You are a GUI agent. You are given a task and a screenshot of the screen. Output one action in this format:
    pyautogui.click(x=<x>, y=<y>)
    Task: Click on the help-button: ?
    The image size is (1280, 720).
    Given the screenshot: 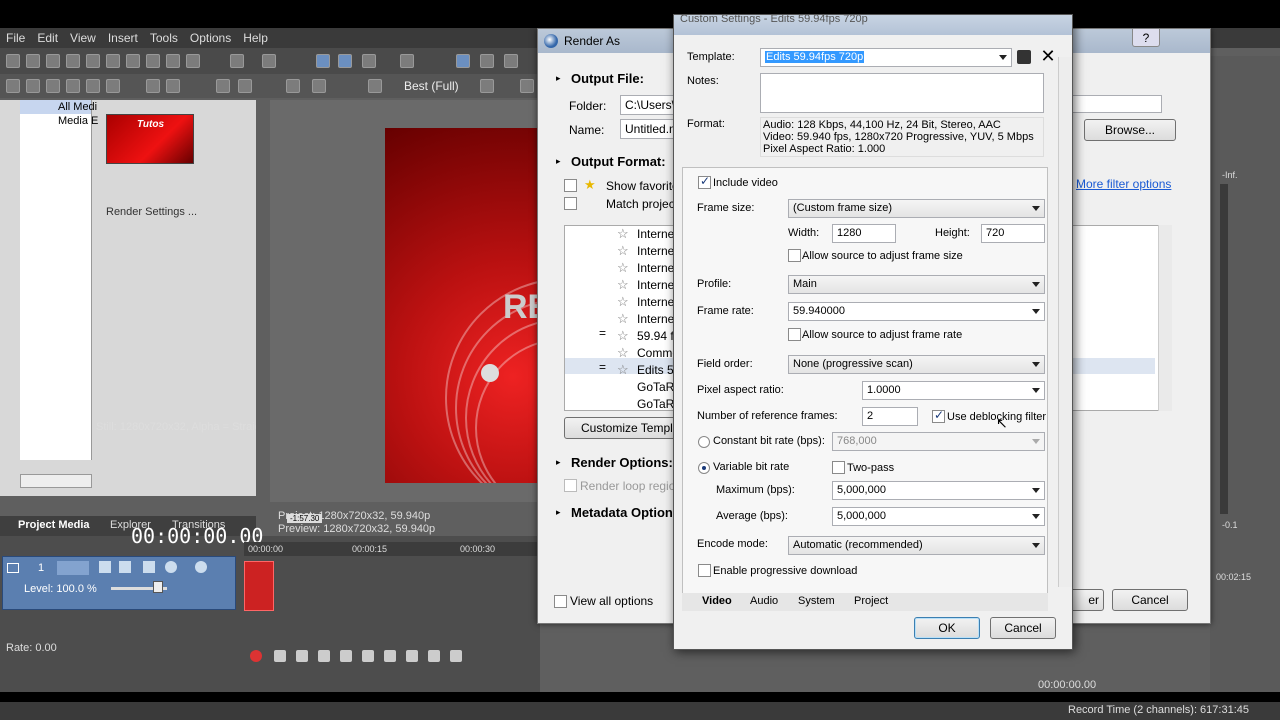 What is the action you would take?
    pyautogui.click(x=1146, y=38)
    